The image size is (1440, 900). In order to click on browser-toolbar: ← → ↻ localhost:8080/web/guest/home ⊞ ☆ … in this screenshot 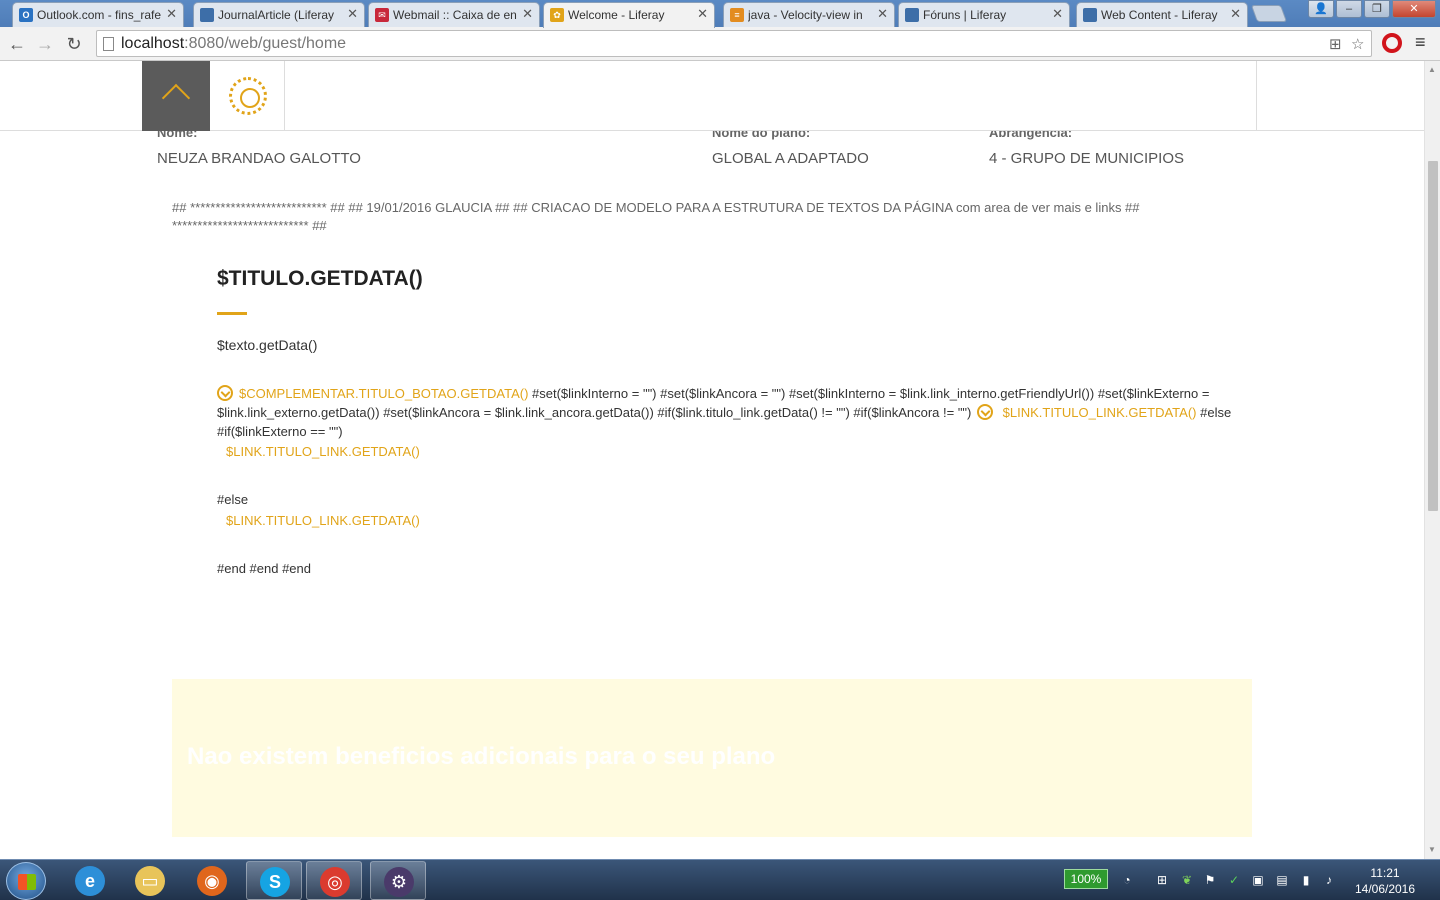, I will do `click(720, 44)`.